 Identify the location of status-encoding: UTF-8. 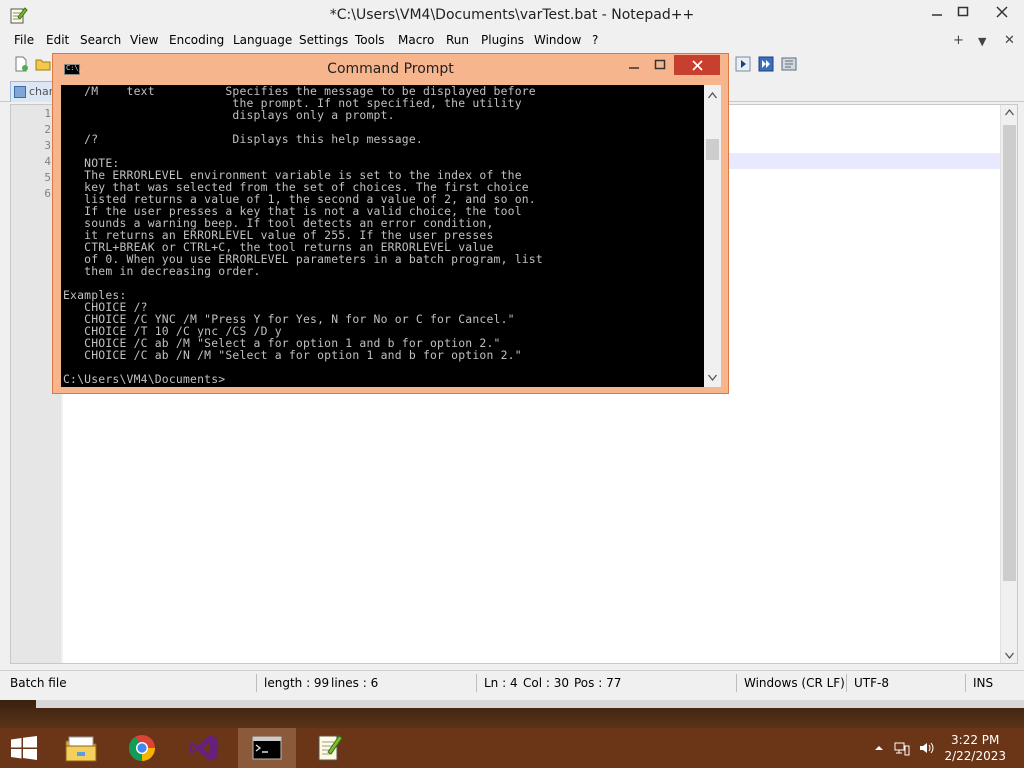
(871, 683).